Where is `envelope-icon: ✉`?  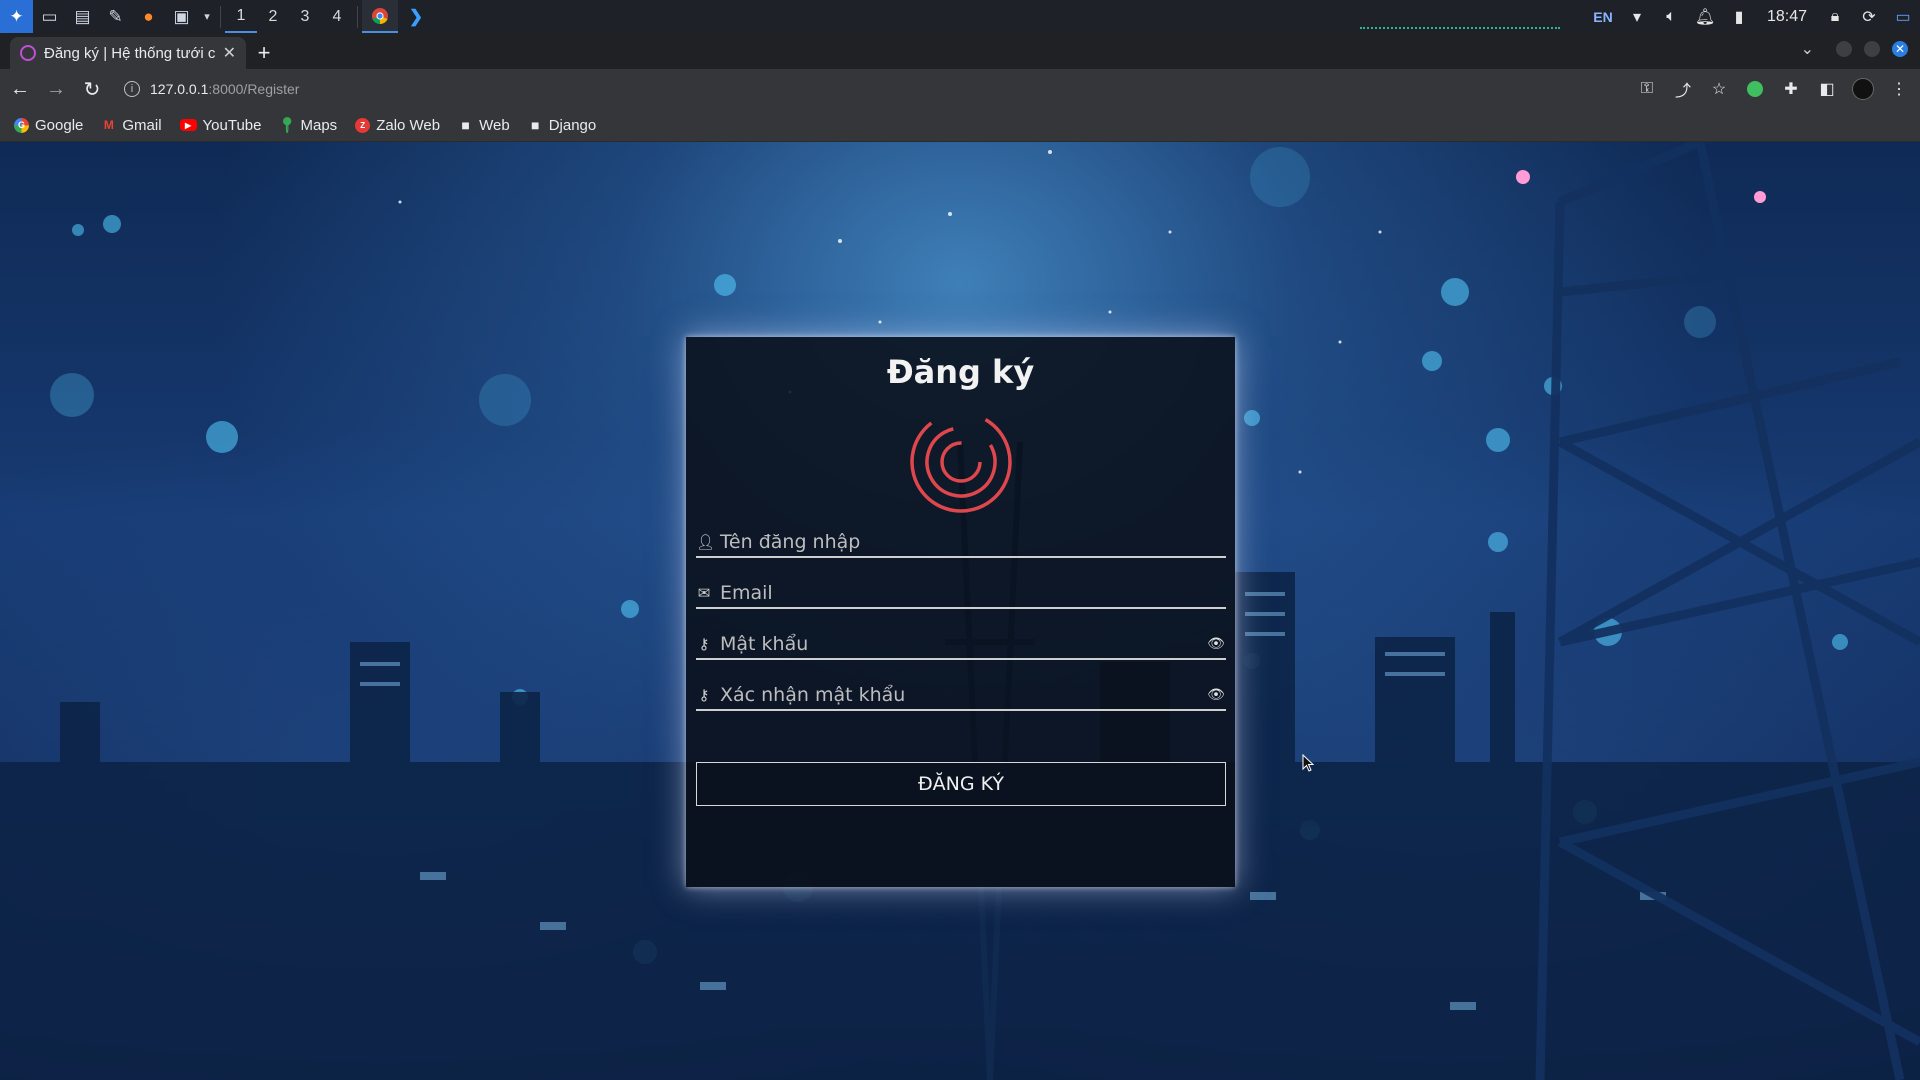
envelope-icon: ✉ is located at coordinates (704, 593).